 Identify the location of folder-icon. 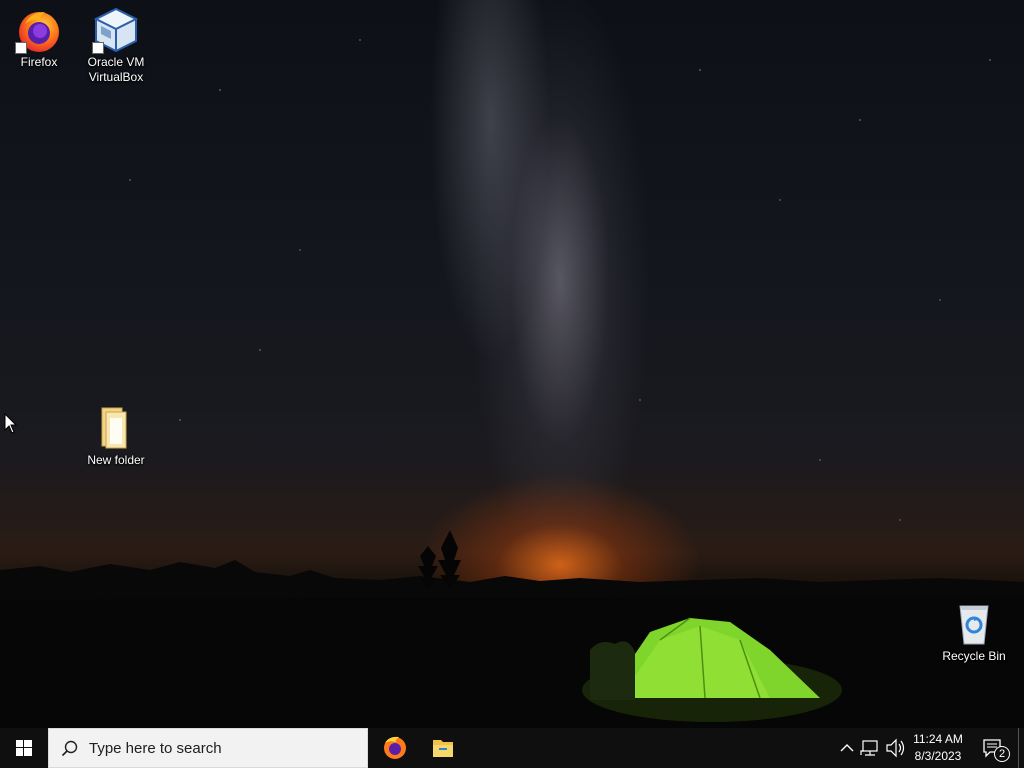
(116, 428).